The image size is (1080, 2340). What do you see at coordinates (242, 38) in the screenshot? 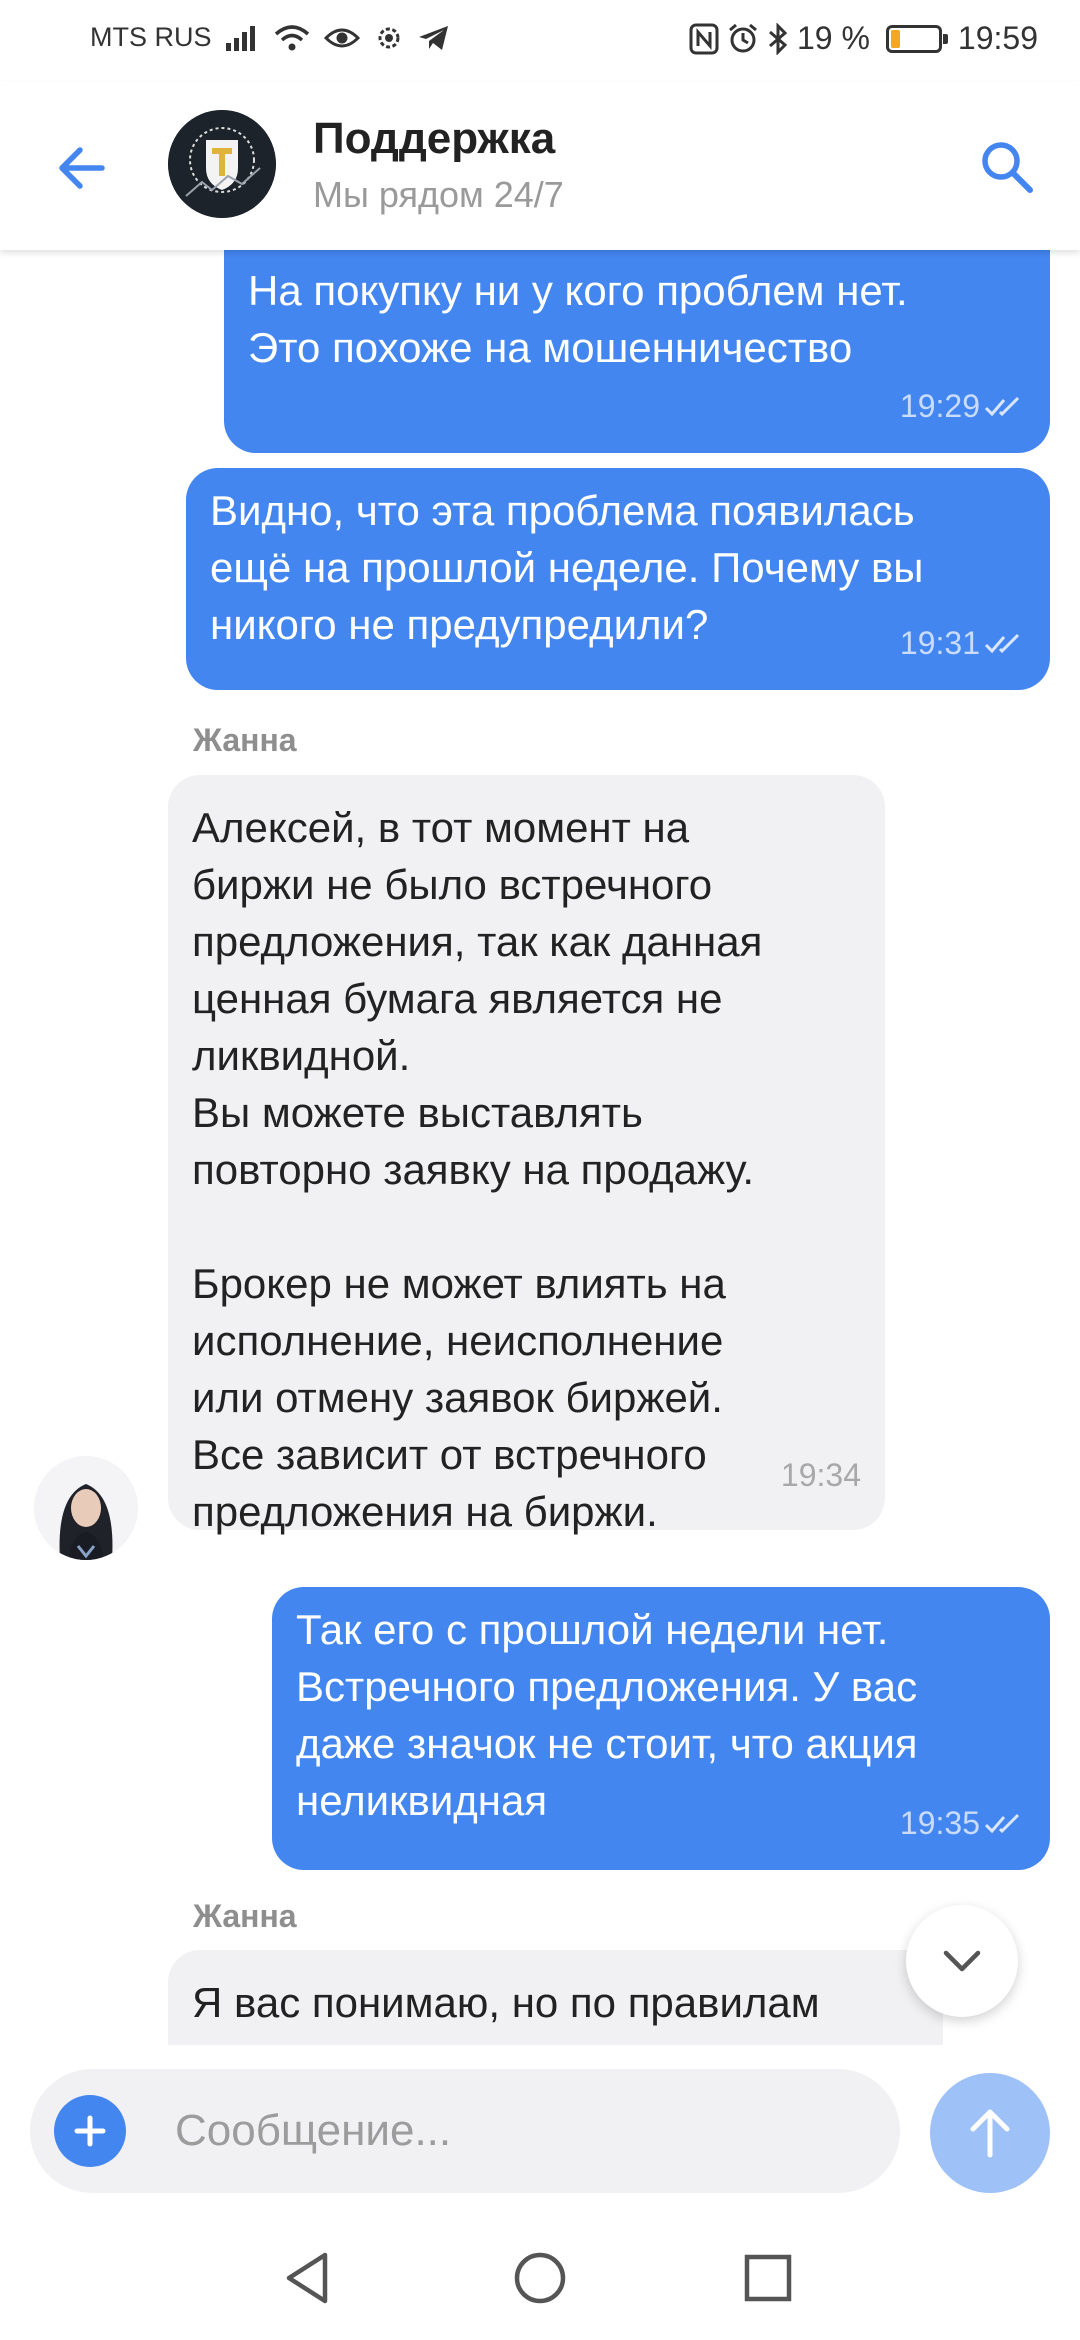
I see `signal-icon` at bounding box center [242, 38].